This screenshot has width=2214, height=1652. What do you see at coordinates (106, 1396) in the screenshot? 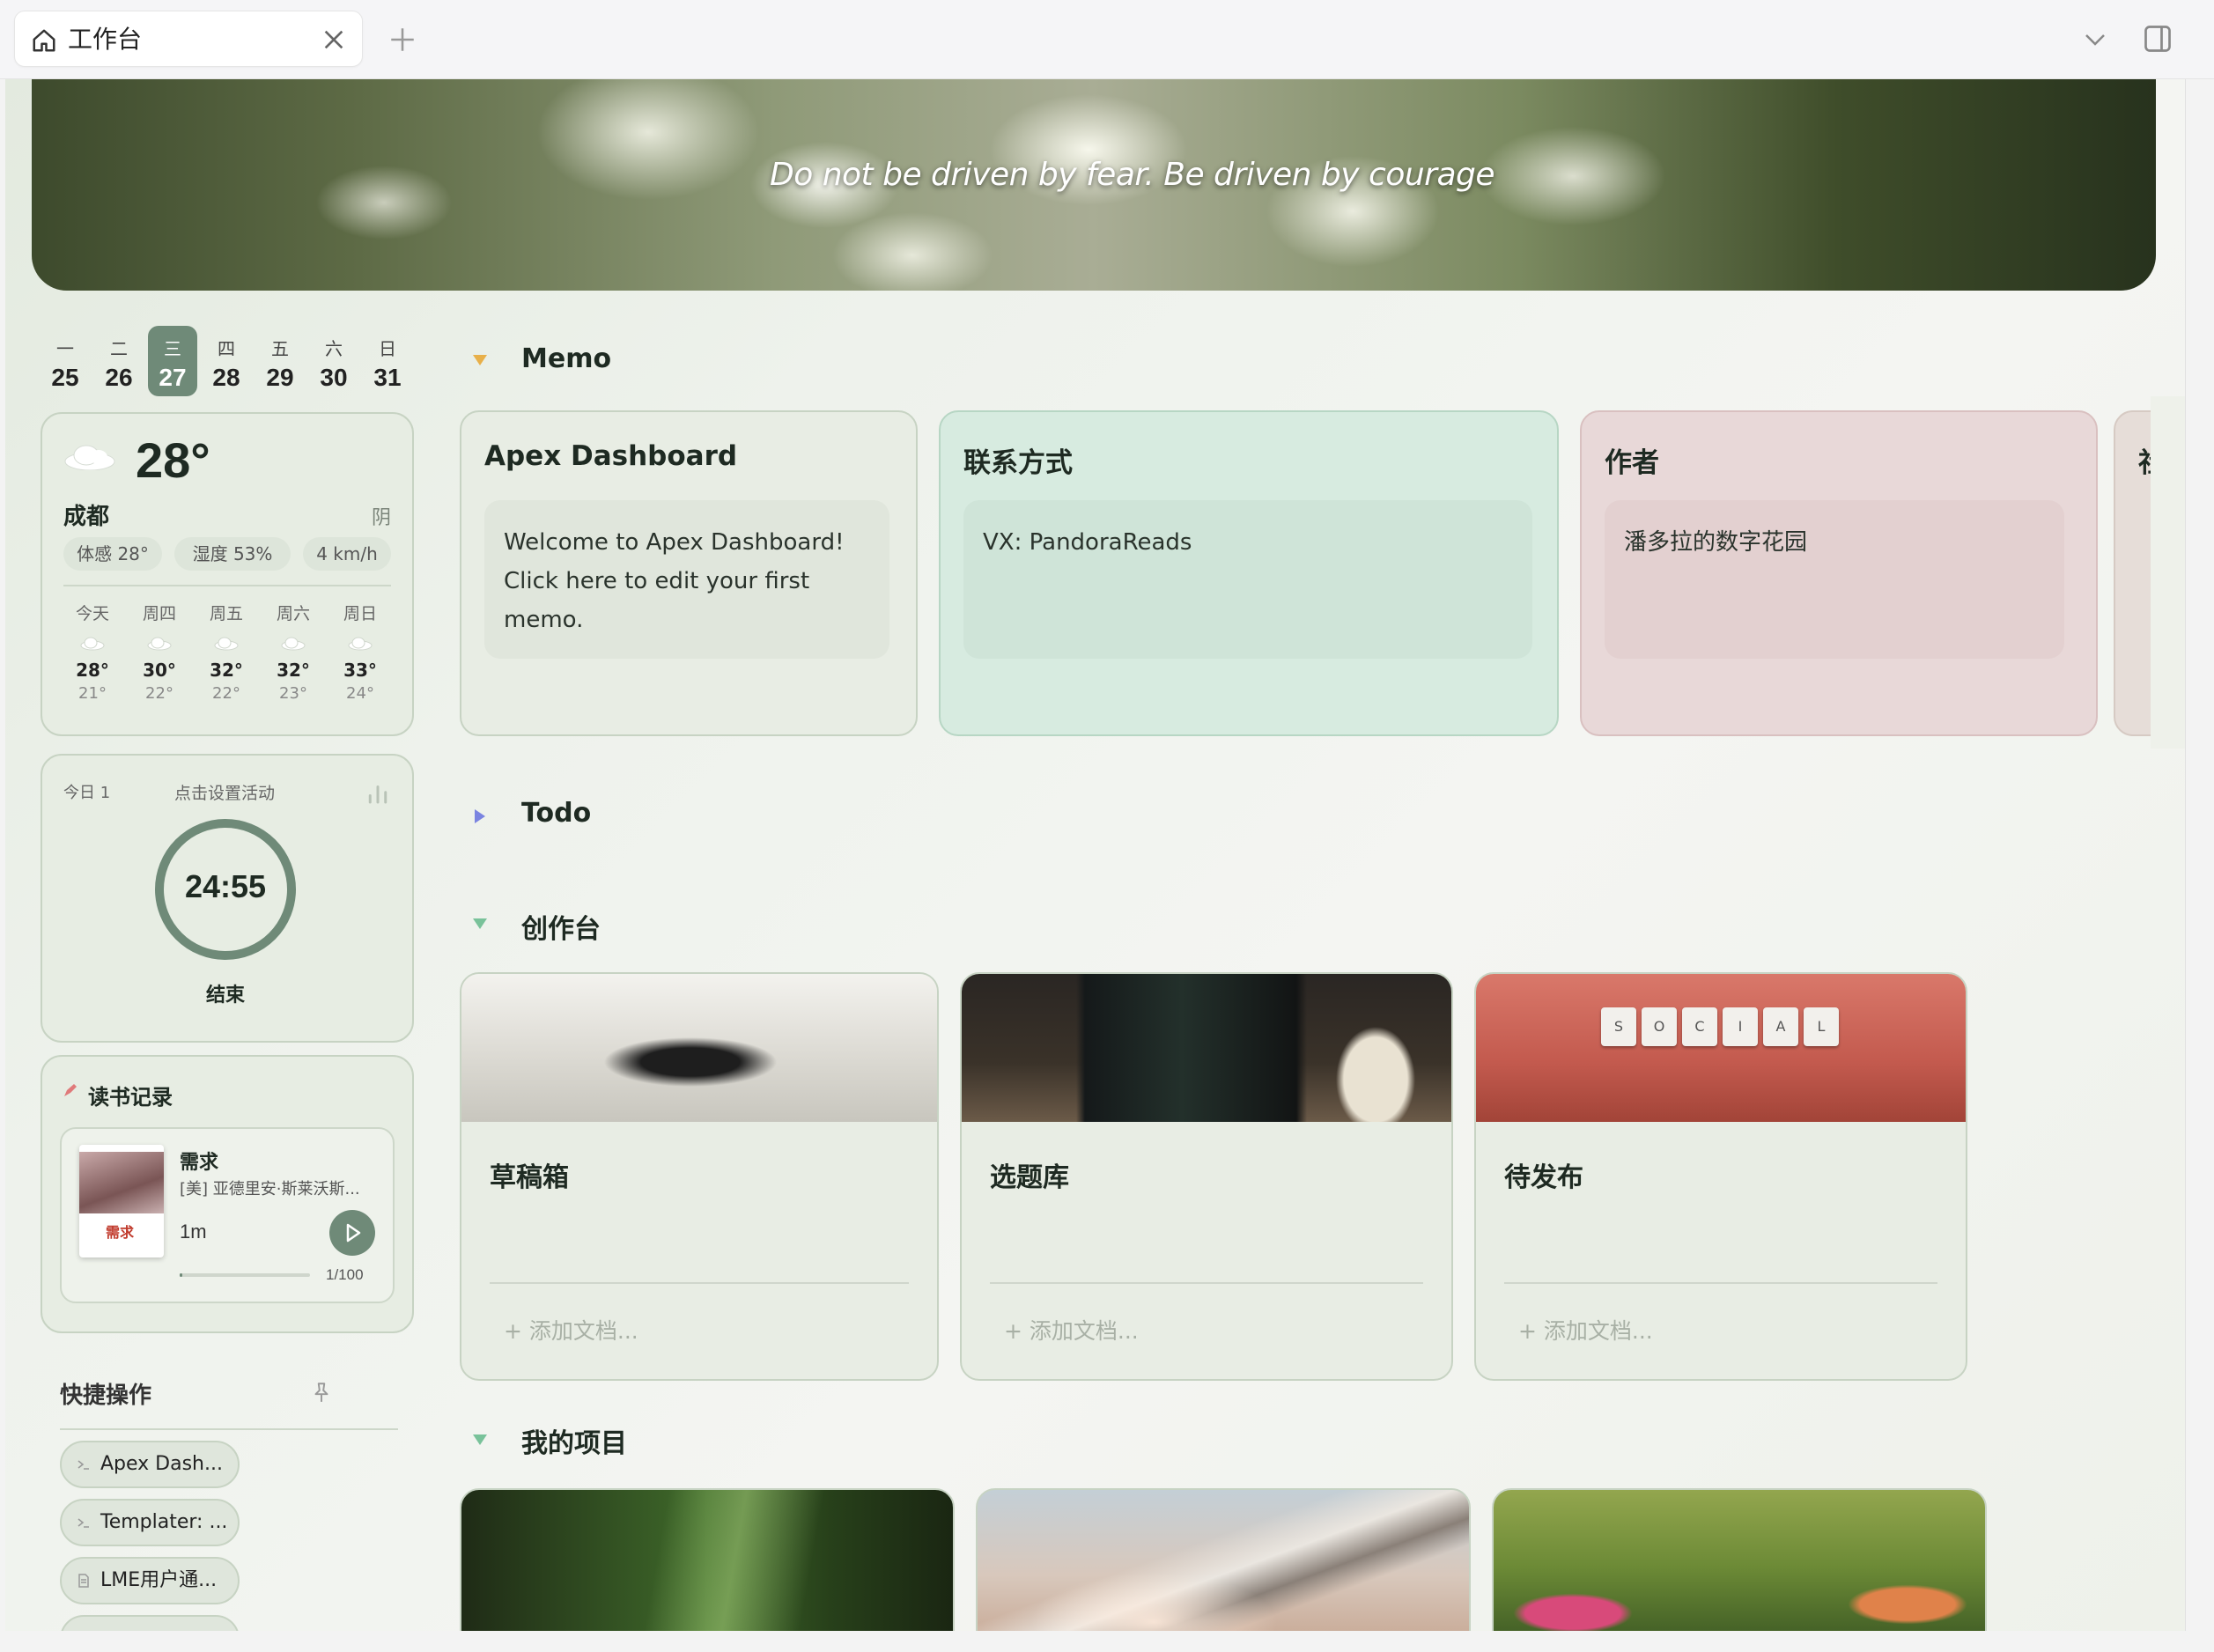
I see `quick-actions-title: 快捷操作` at bounding box center [106, 1396].